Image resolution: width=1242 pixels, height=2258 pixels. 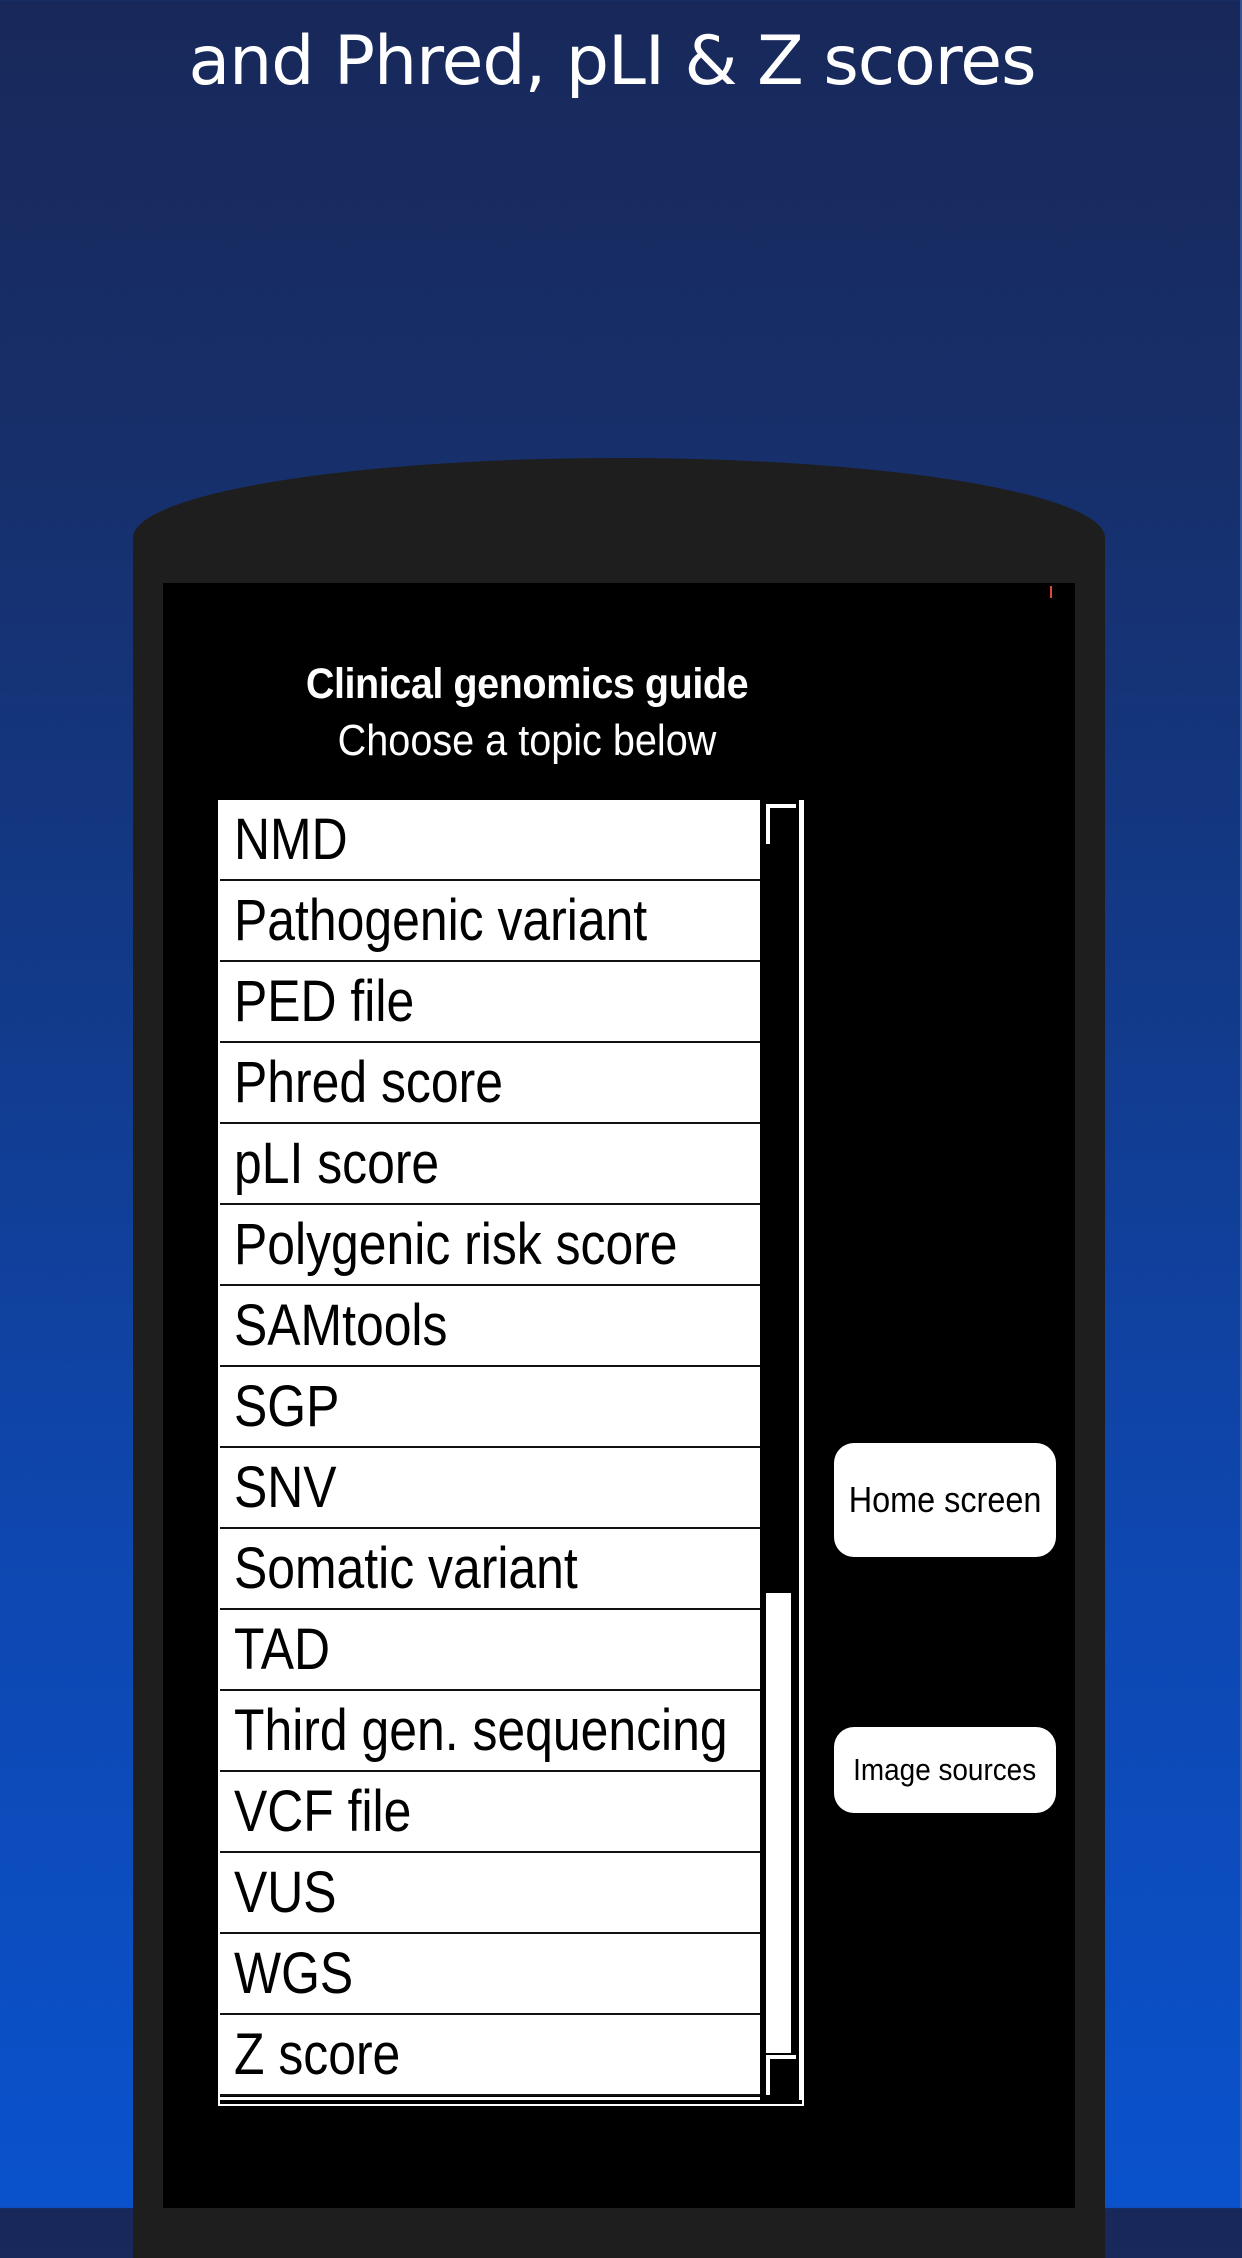 What do you see at coordinates (782, 1450) in the screenshot?
I see `scrollbar` at bounding box center [782, 1450].